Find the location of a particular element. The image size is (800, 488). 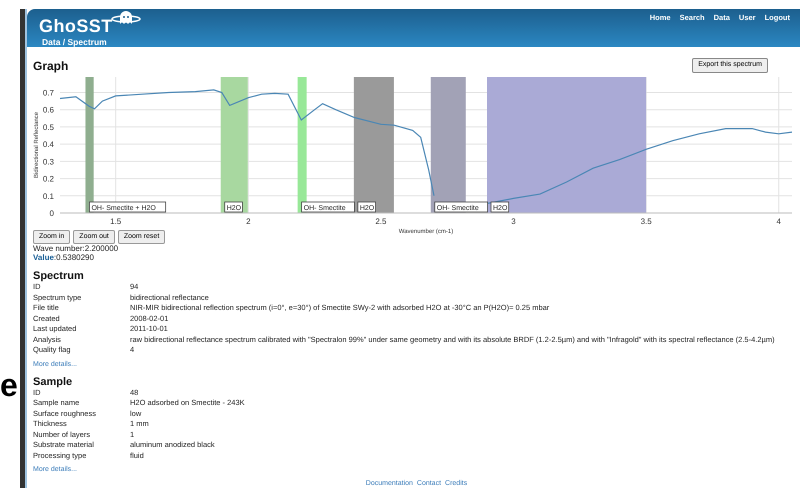

background-letter: e is located at coordinates (9, 385).